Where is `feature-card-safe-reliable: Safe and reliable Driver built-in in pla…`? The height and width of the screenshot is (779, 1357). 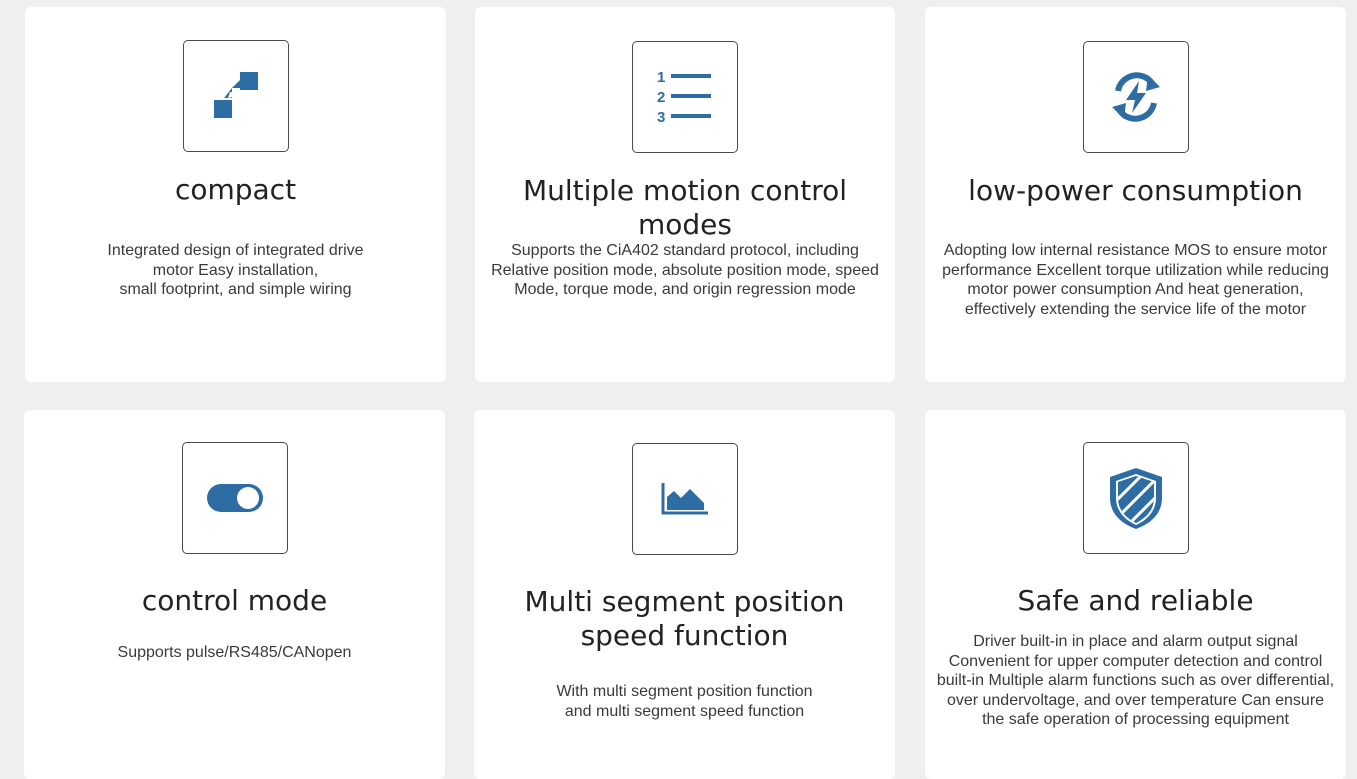 feature-card-safe-reliable: Safe and reliable Driver built-in in pla… is located at coordinates (1135, 594).